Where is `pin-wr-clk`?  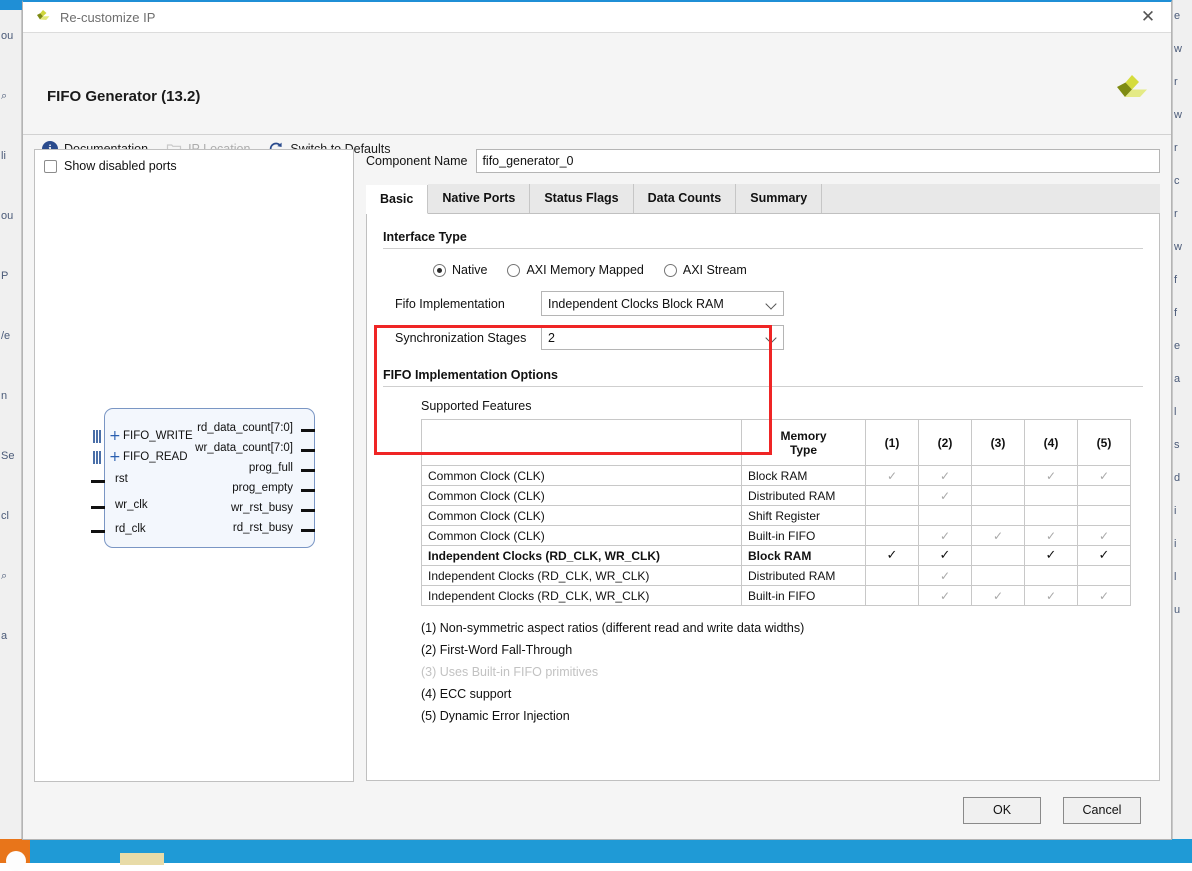 pin-wr-clk is located at coordinates (98, 507).